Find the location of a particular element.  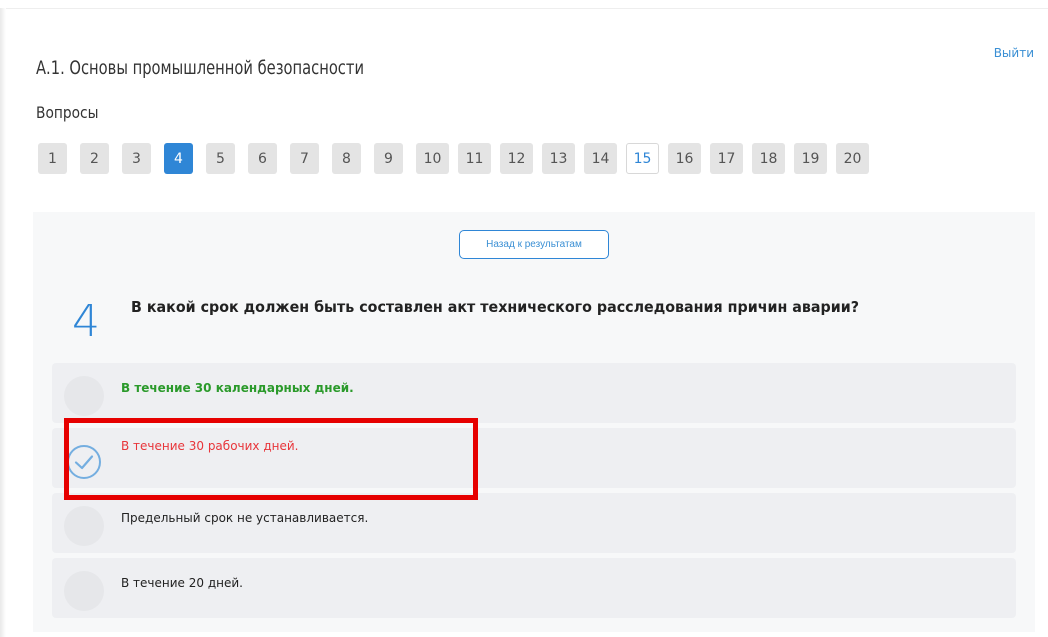

answer-text: Предельный срок не устанавливается. is located at coordinates (245, 518).